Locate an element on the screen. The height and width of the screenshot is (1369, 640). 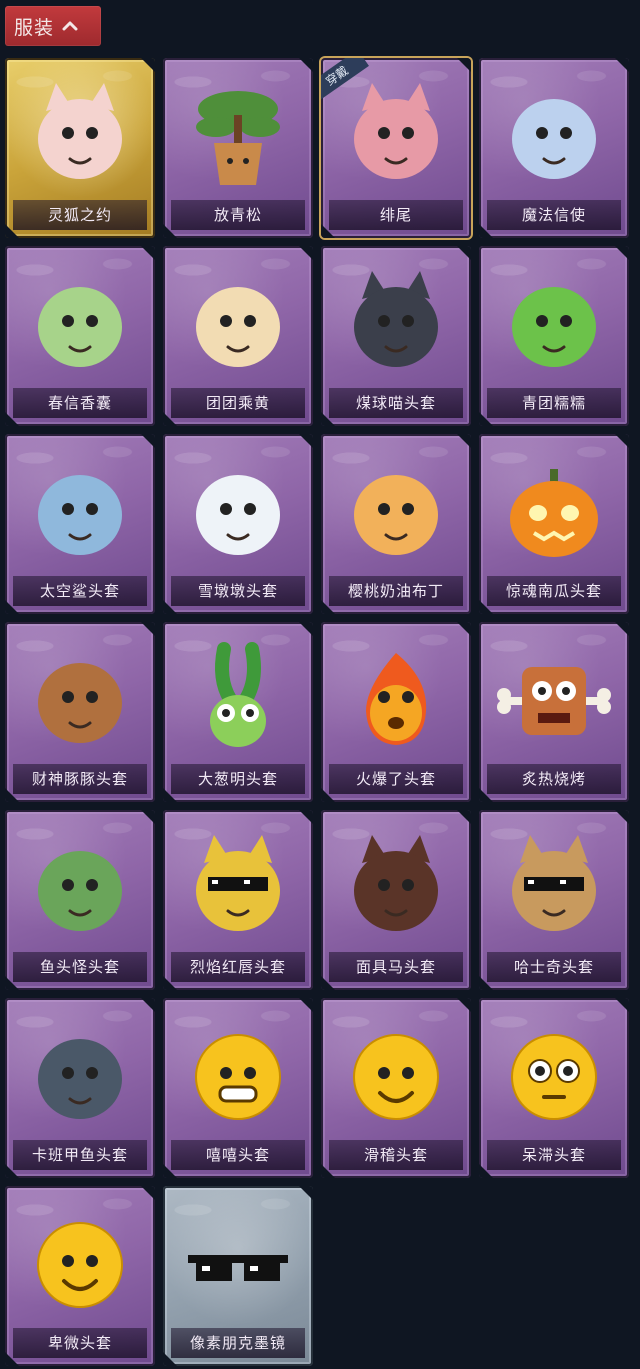
costume-card: 惊魂南瓜头套 is located at coordinates (554, 524).